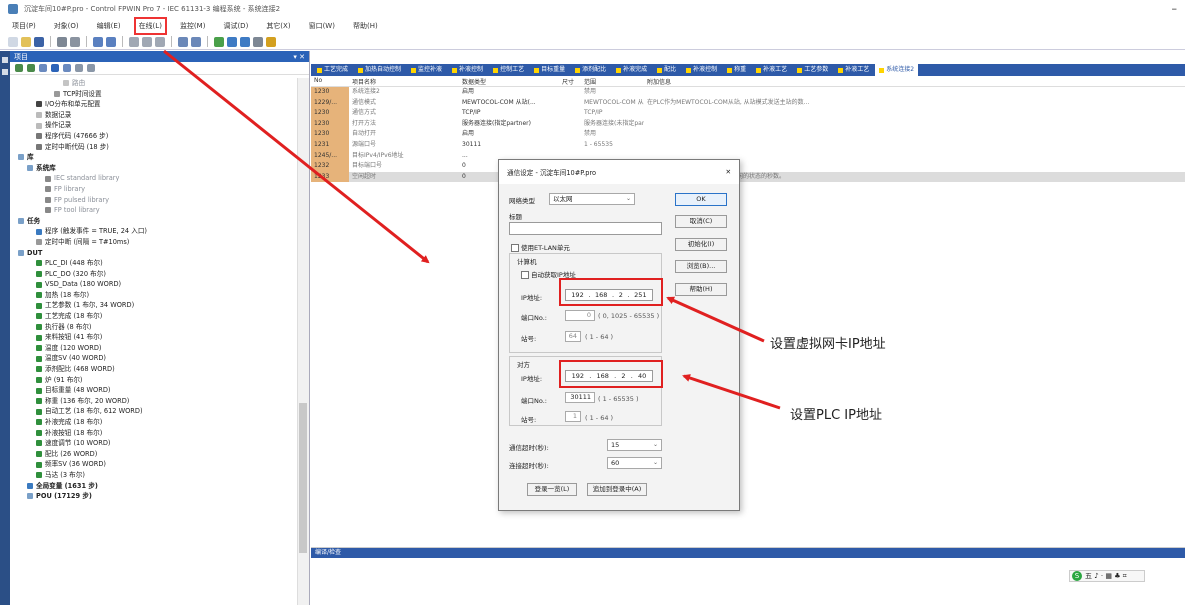 The width and height of the screenshot is (1185, 605). I want to click on editor-tab: 监控补液, so click(426, 70).